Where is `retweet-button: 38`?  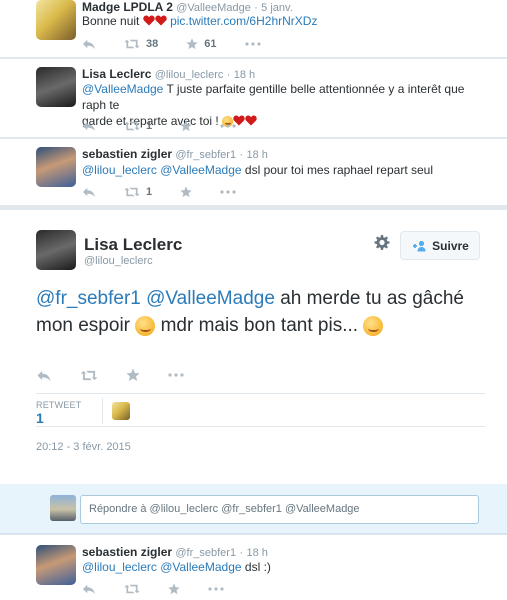 retweet-button: 38 is located at coordinates (141, 44).